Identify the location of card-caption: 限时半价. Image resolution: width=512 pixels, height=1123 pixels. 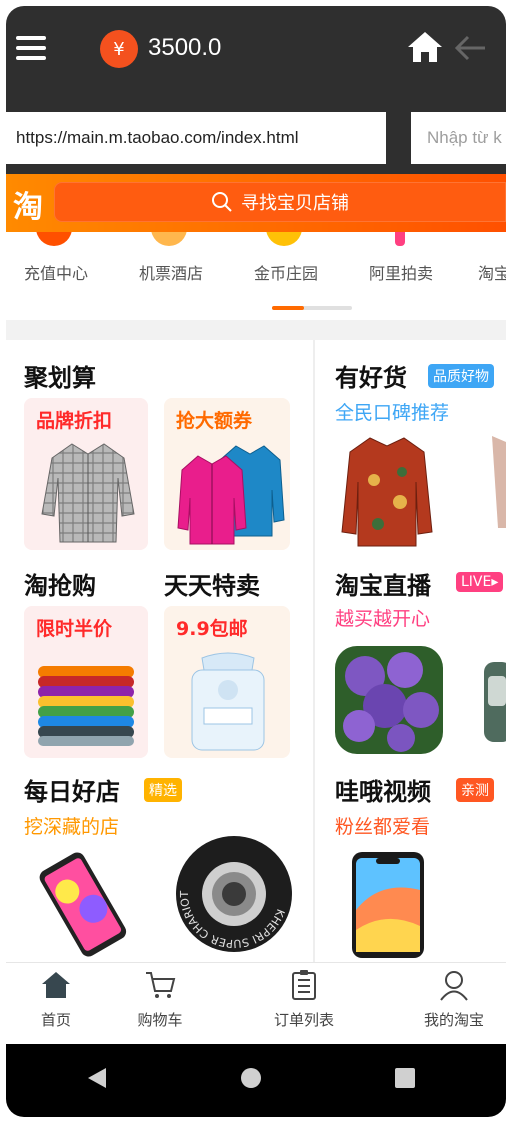
(74, 629).